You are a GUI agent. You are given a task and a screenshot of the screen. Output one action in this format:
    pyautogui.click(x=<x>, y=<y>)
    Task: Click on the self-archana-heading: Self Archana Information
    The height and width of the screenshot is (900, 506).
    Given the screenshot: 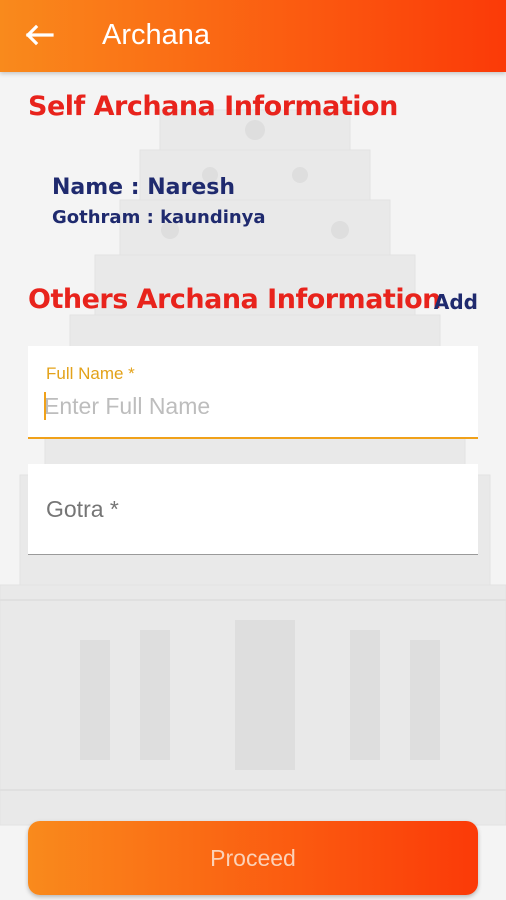 What is the action you would take?
    pyautogui.click(x=213, y=106)
    